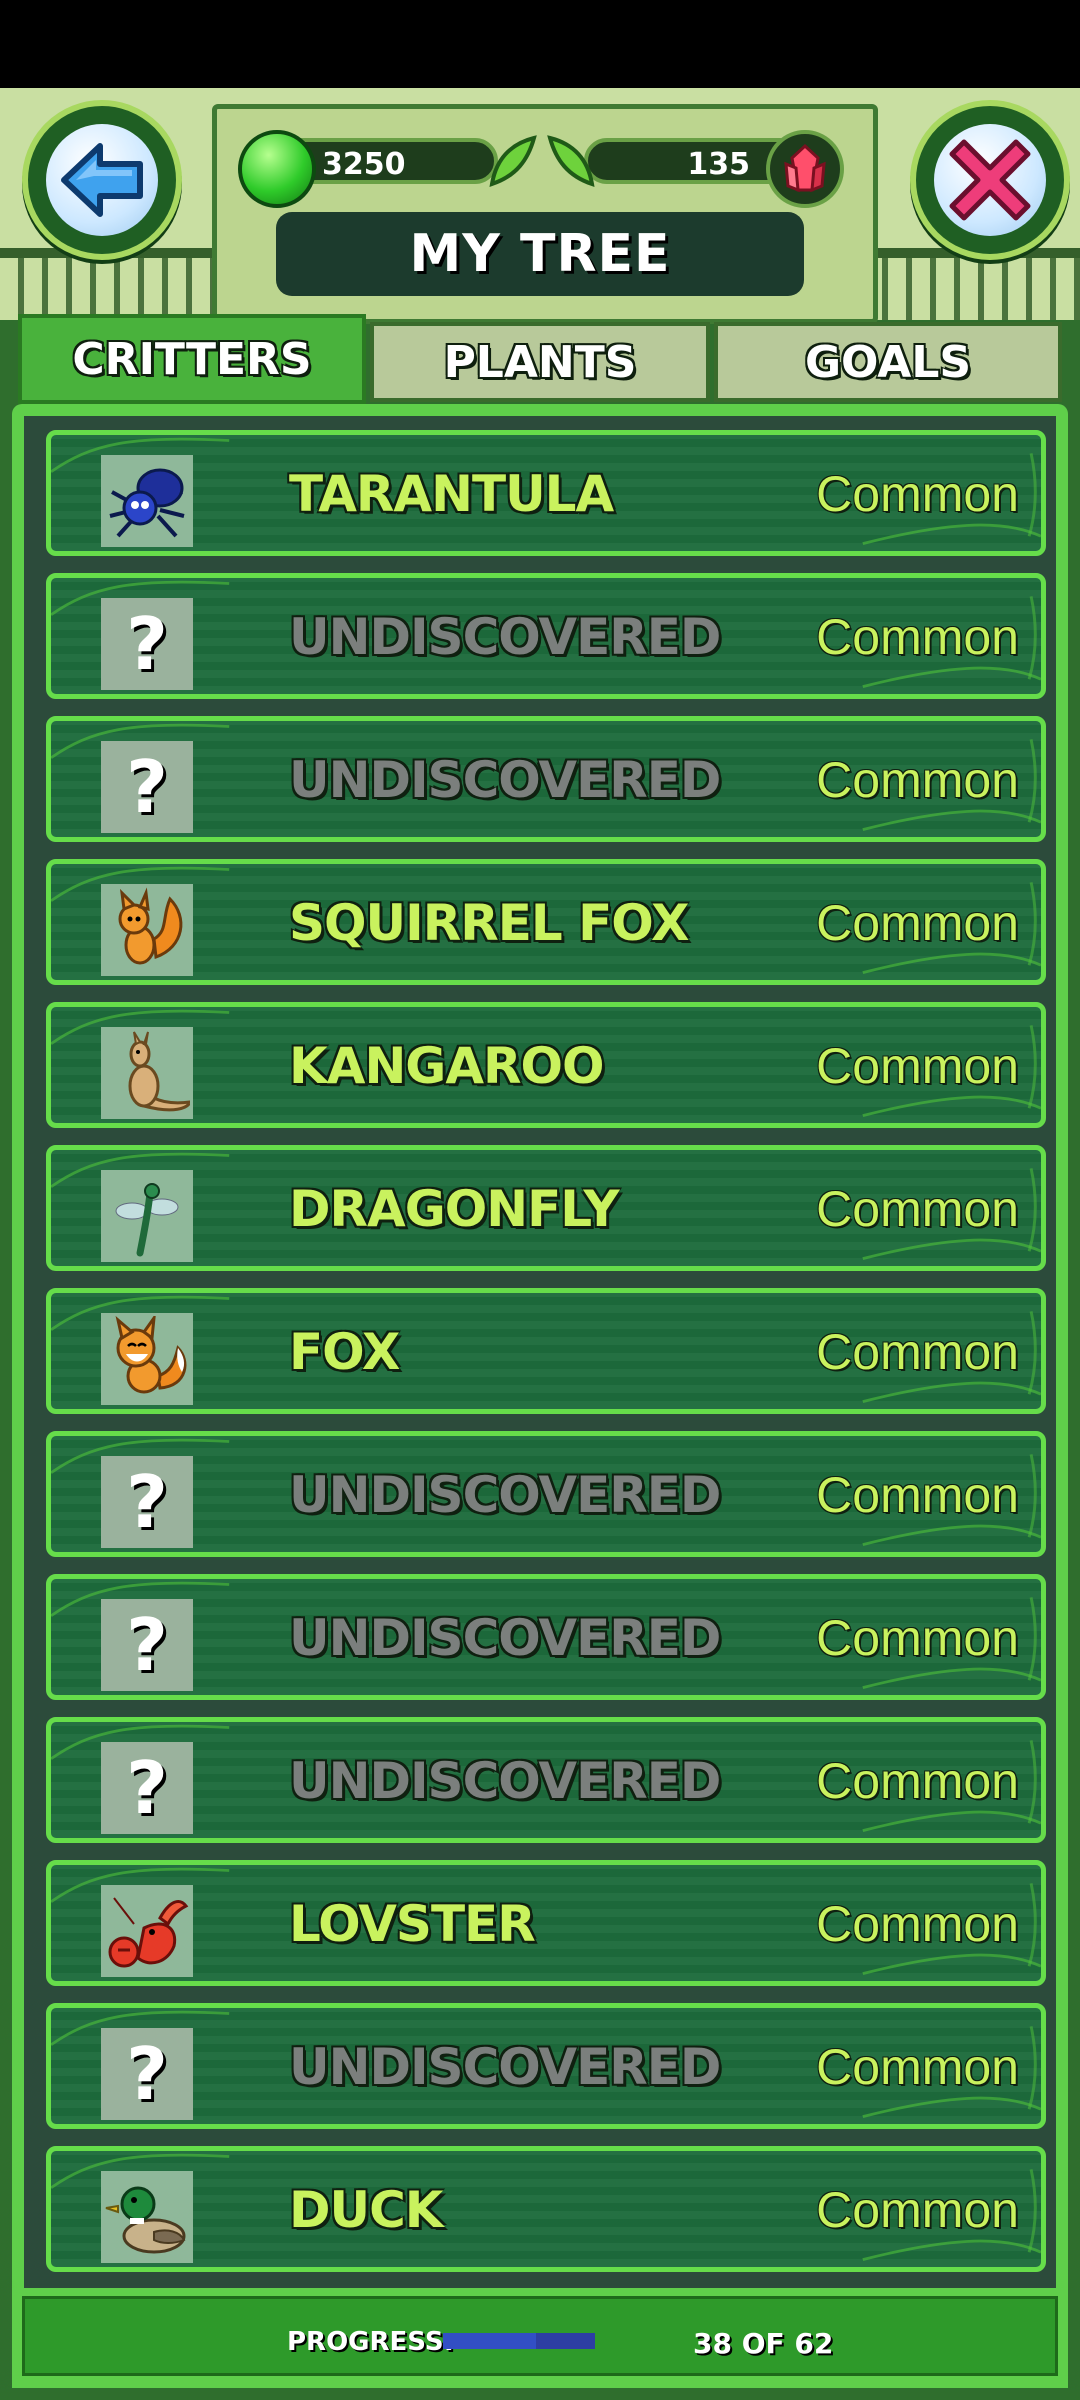 Image resolution: width=1080 pixels, height=2400 pixels. I want to click on kangaroo-icon, so click(147, 1073).